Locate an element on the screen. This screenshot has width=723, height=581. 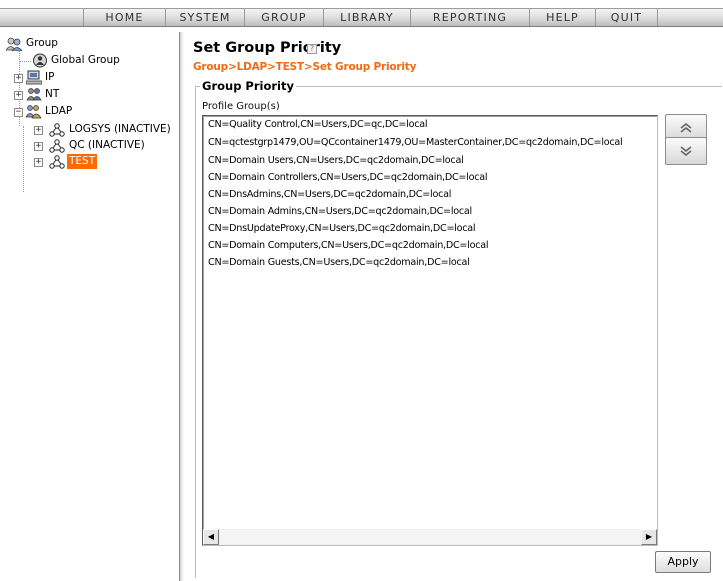
menu-system: SYSTEM is located at coordinates (204, 17).